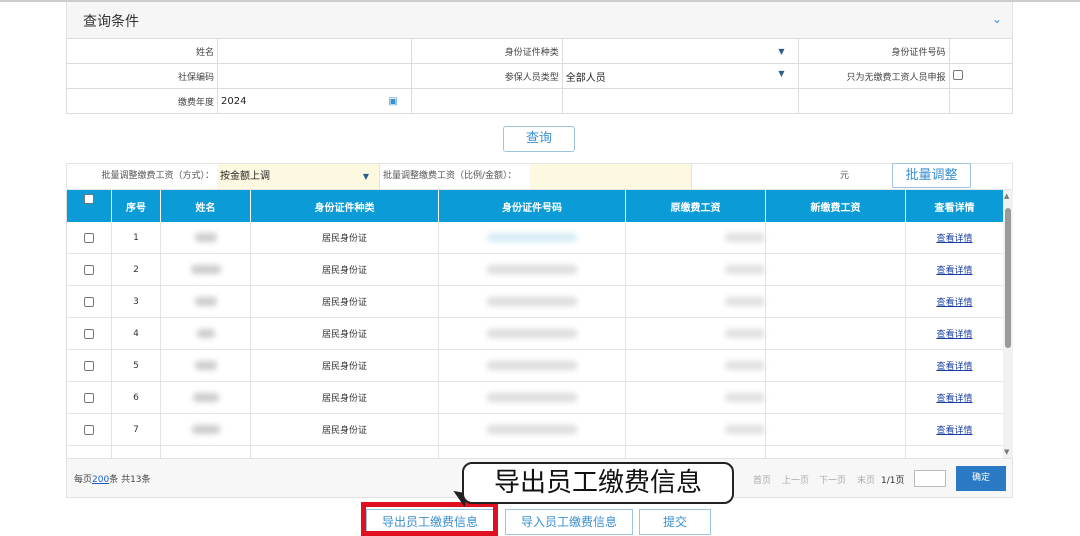 This screenshot has width=1080, height=536. What do you see at coordinates (136, 429) in the screenshot?
I see `row-no: 7` at bounding box center [136, 429].